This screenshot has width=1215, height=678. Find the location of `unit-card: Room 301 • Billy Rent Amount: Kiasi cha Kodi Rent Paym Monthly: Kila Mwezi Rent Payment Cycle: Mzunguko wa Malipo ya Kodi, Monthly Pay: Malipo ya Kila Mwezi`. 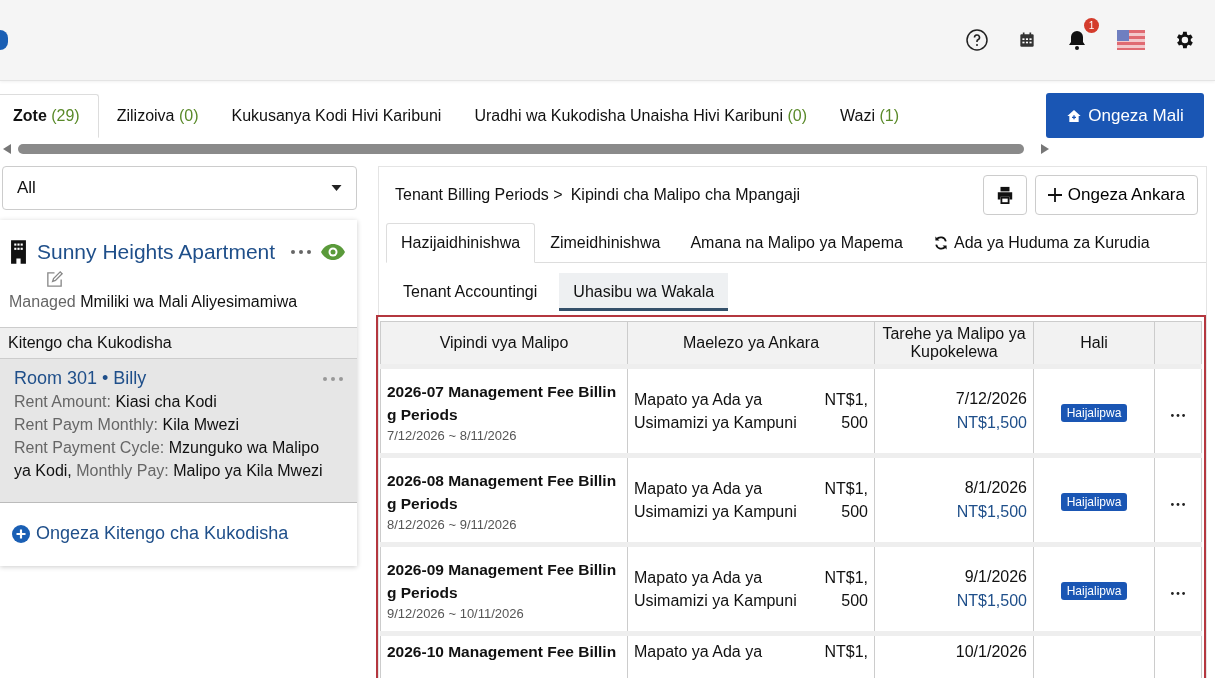

unit-card: Room 301 • Billy Rent Amount: Kiasi cha Kodi Rent Paym Monthly: Kila Mwezi Rent Payment Cycle: Mzunguko wa Malipo ya Kodi, Monthly Pay: Malipo ya Kila Mwezi is located at coordinates (178, 431).